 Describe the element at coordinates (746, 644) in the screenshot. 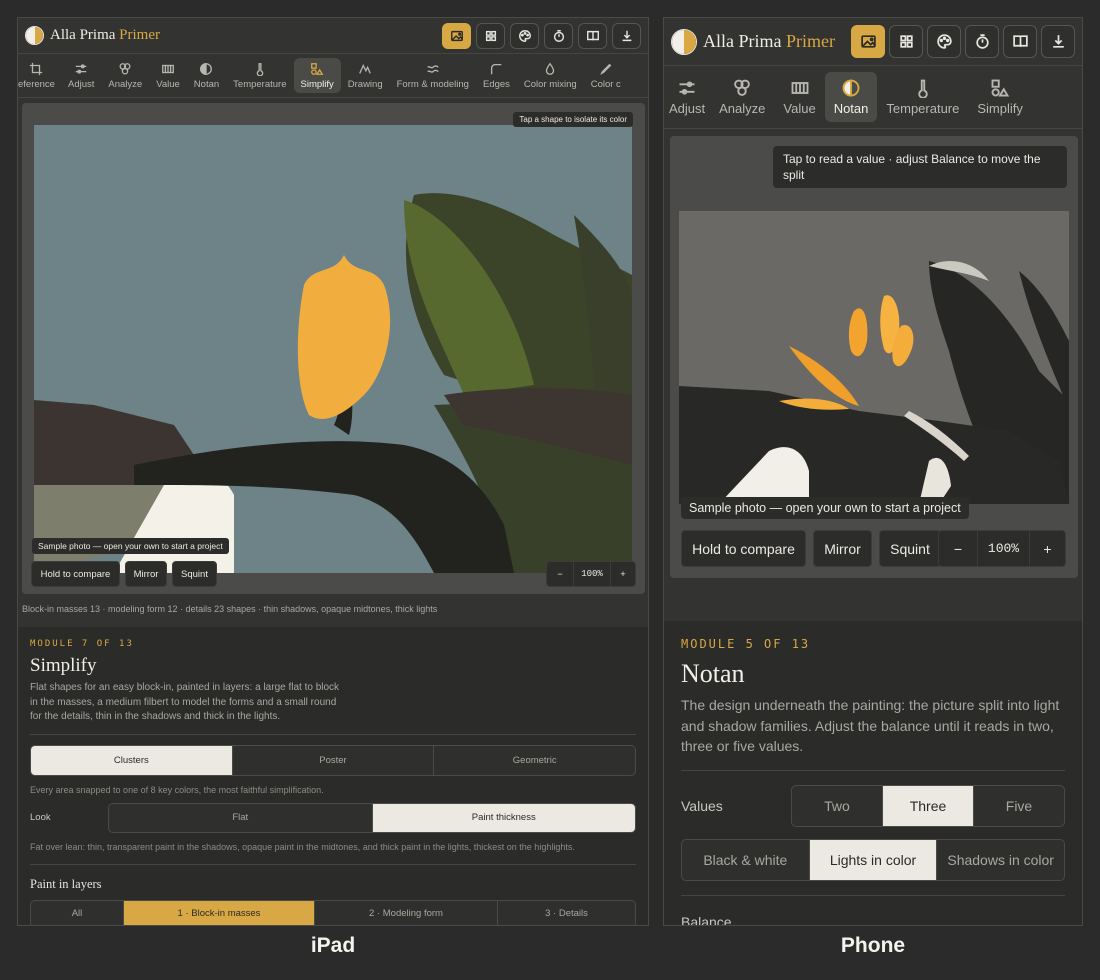

I see `module-counter: MODULE 5 OF 13` at that location.